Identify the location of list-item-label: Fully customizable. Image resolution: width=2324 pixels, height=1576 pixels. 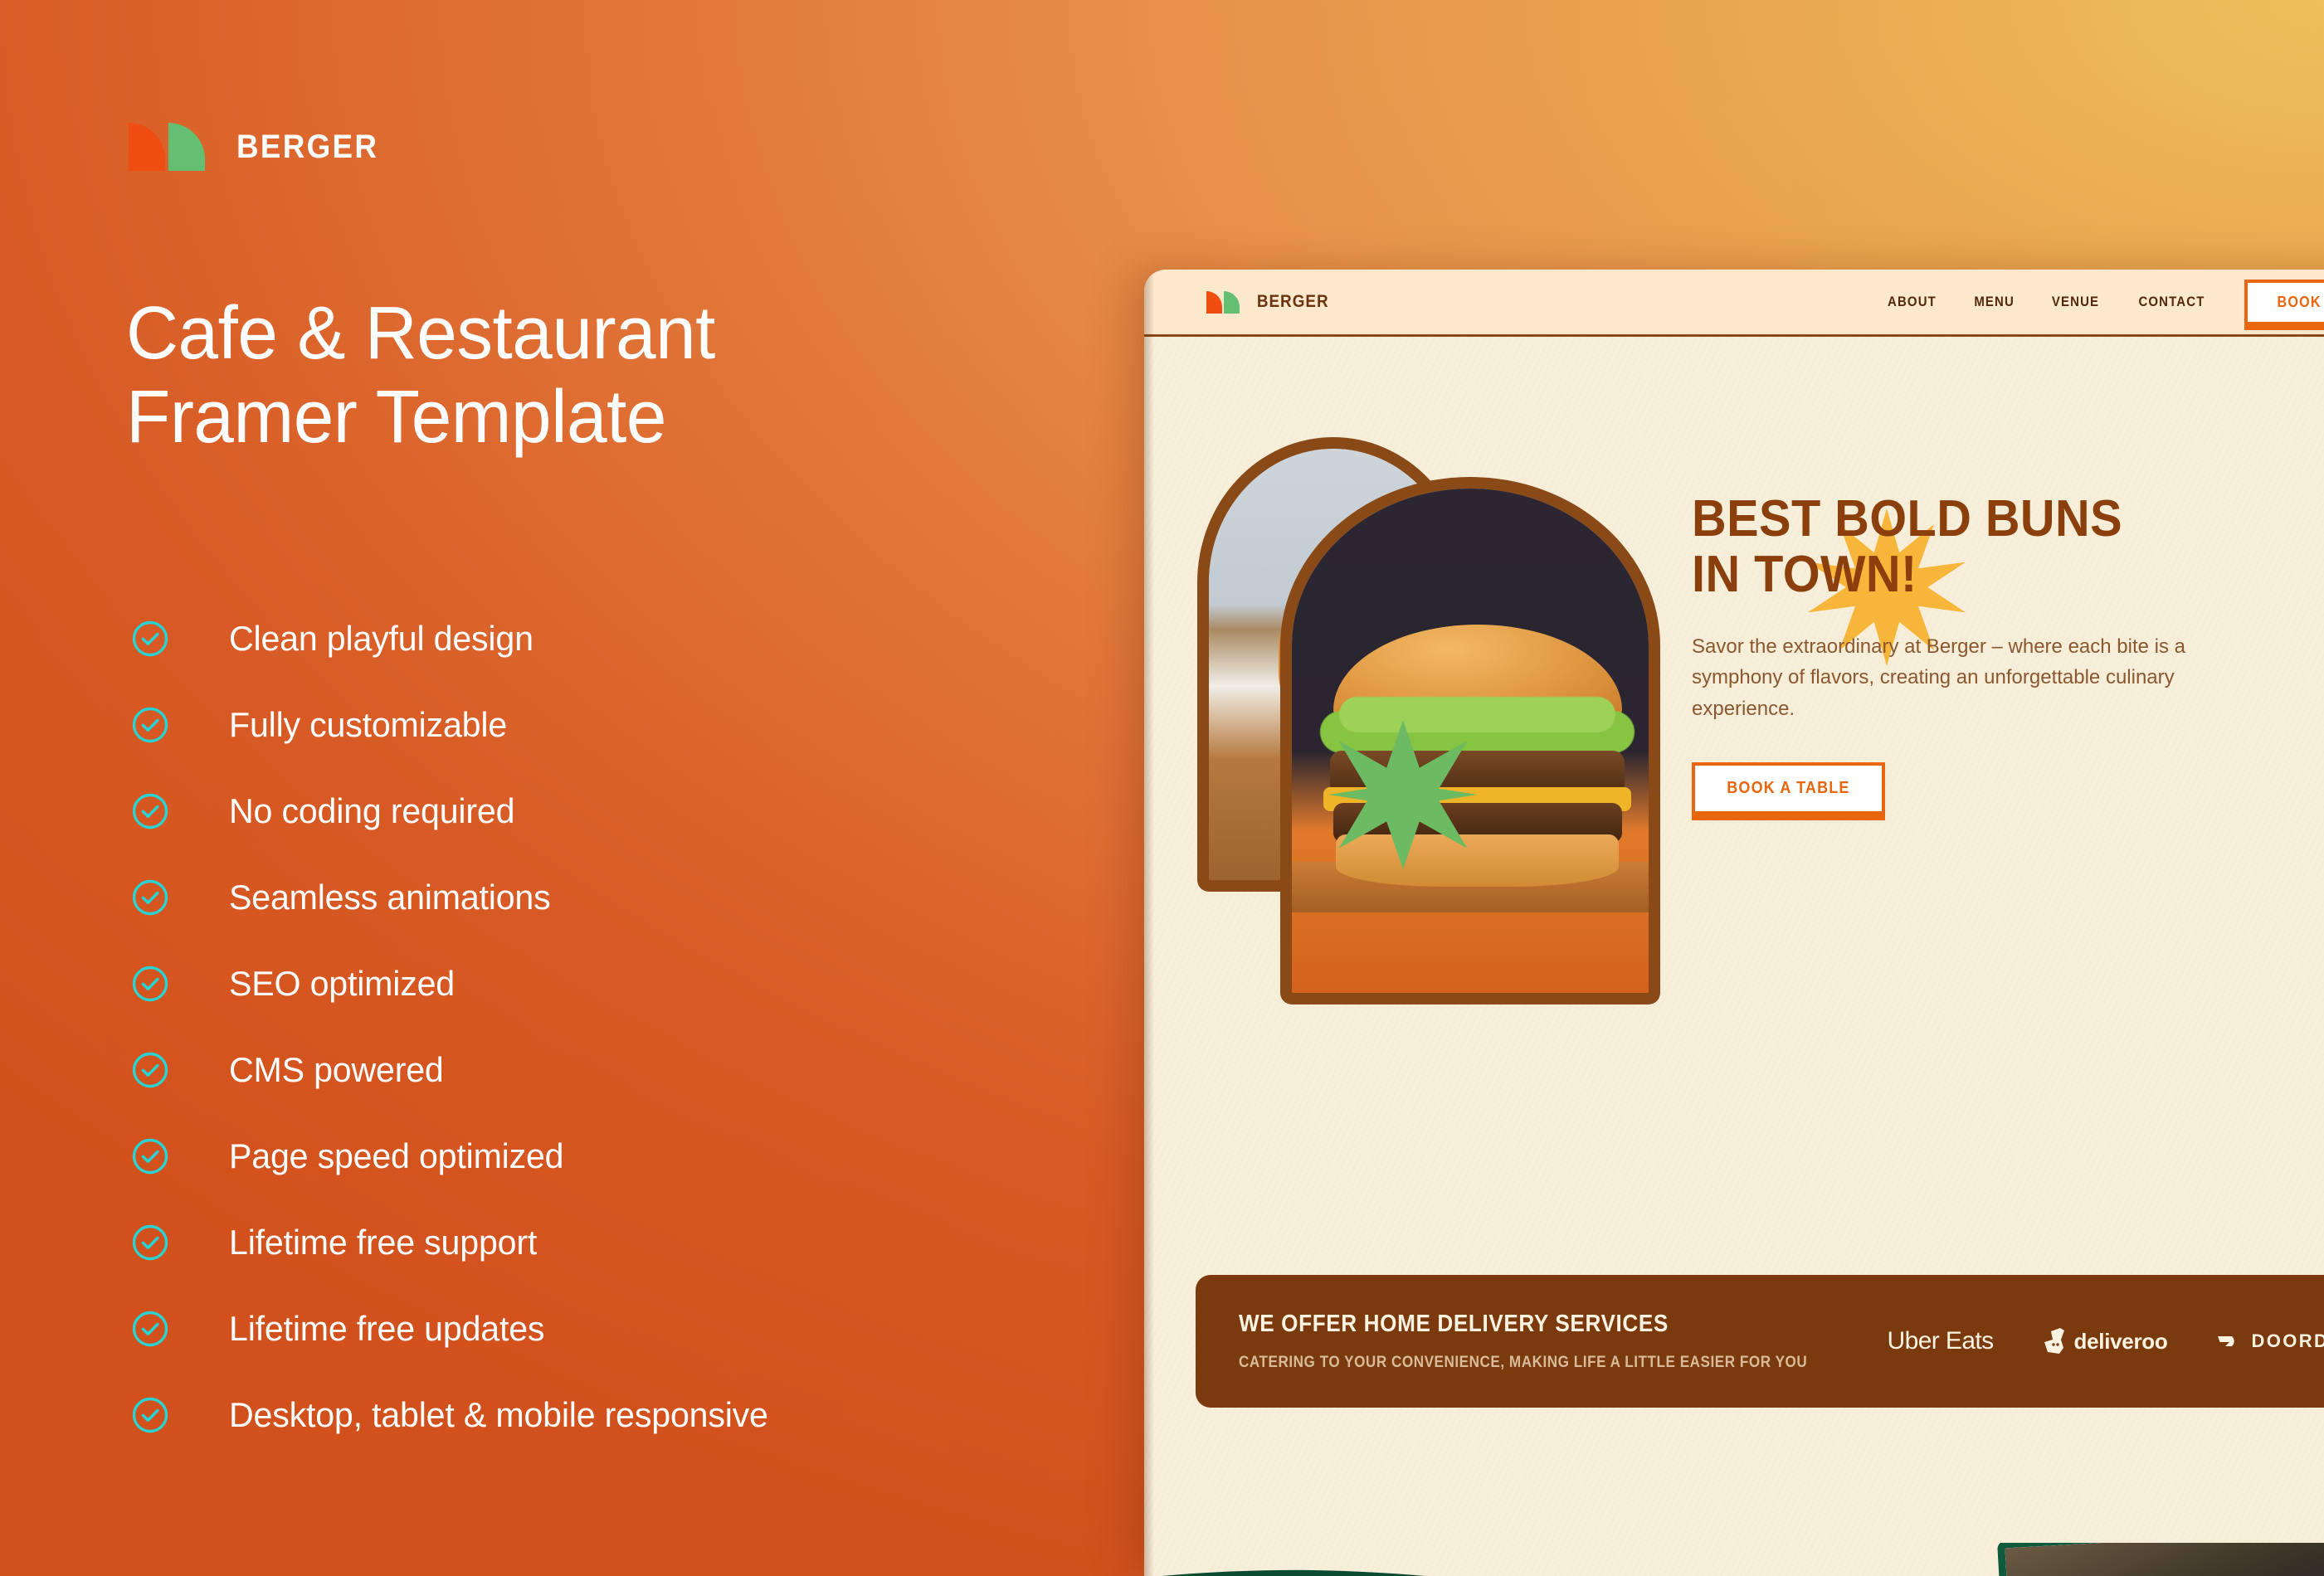
(368, 724).